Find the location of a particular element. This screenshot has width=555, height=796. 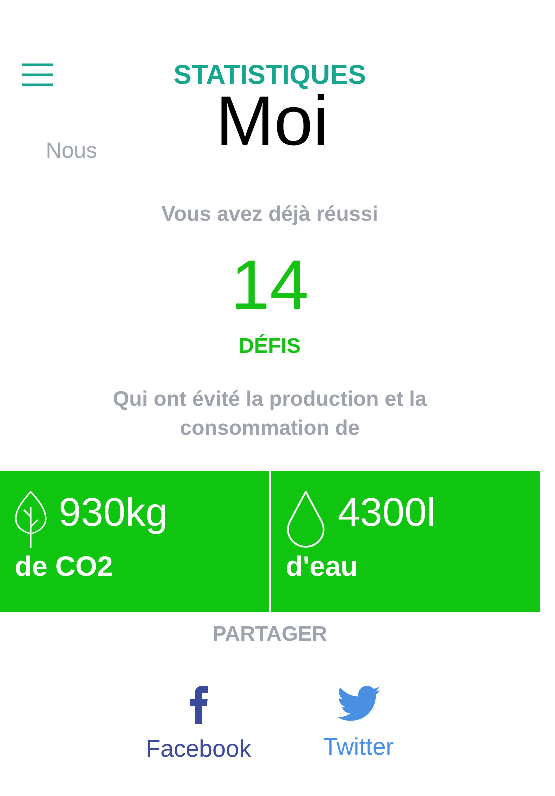

challenge-count: 14 is located at coordinates (270, 285).